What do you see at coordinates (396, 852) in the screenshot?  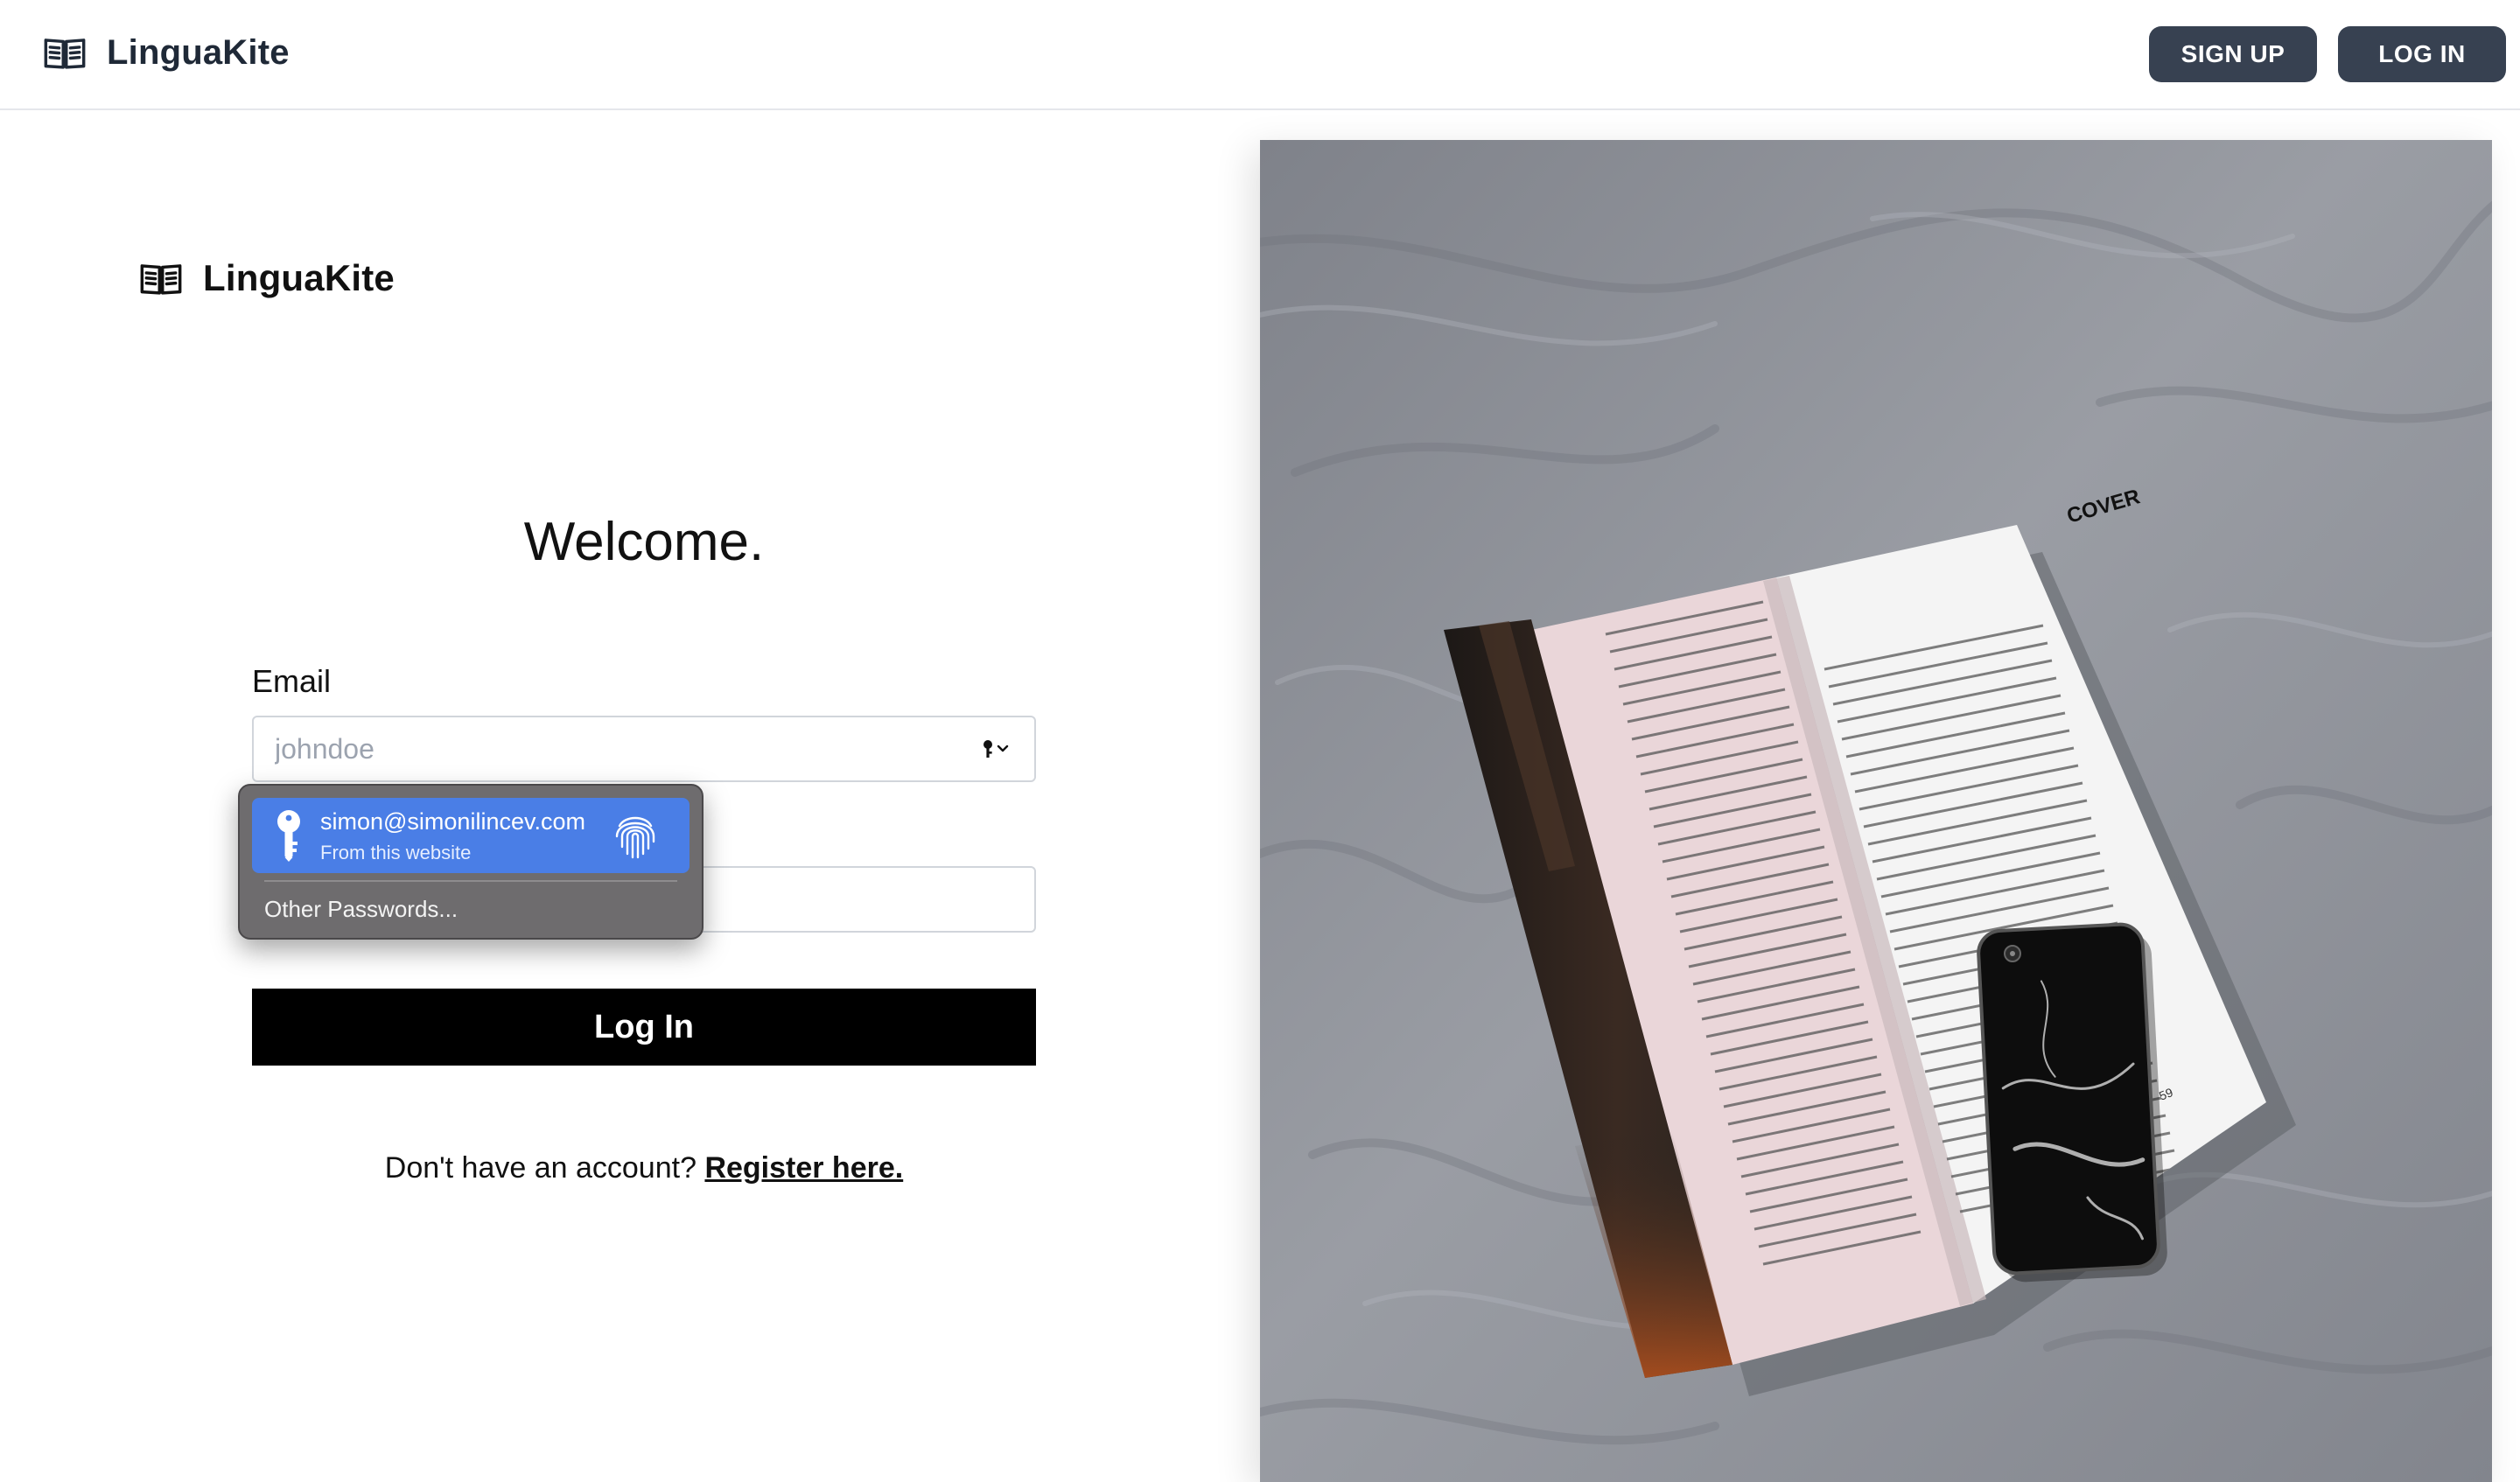 I see `autofill-source-label: From this website` at bounding box center [396, 852].